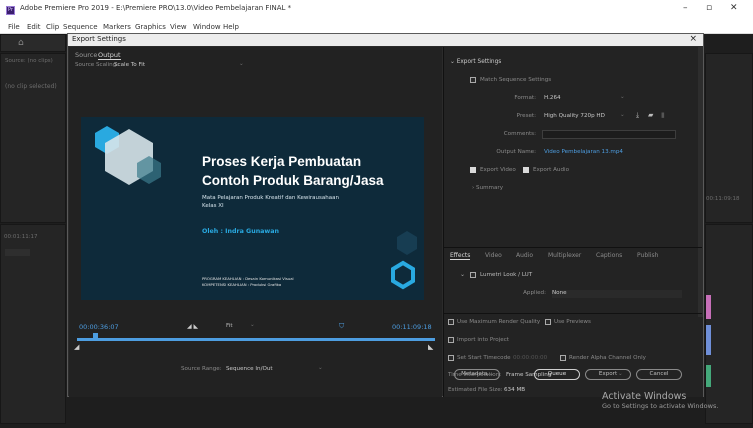 Image resolution: width=753 pixels, height=428 pixels. Describe the element at coordinates (607, 358) in the screenshot. I see `render-alpha-label: Render Alpha Channel Only` at that location.